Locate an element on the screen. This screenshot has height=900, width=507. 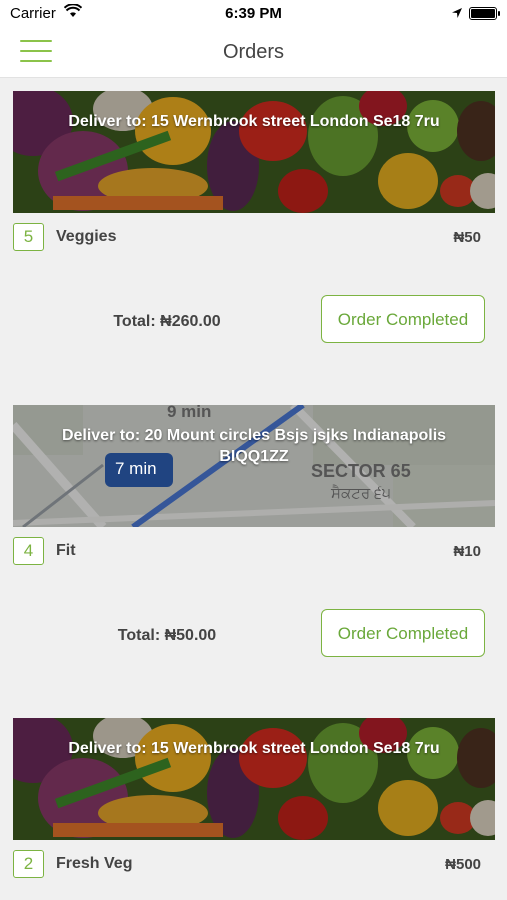
item-name: Fit is located at coordinates (66, 550).